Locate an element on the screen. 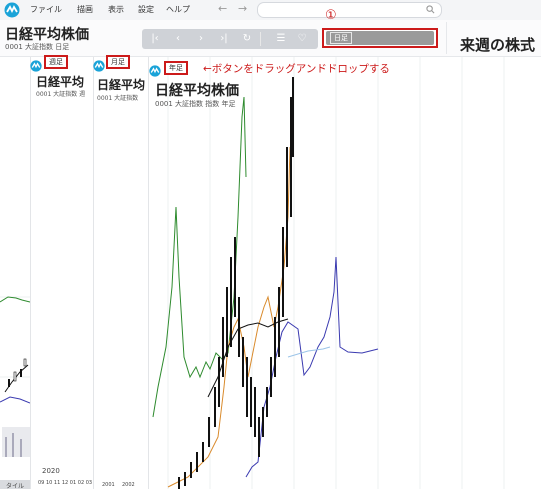 This screenshot has width=541, height=490. menu-help: ヘルプ is located at coordinates (178, 9).